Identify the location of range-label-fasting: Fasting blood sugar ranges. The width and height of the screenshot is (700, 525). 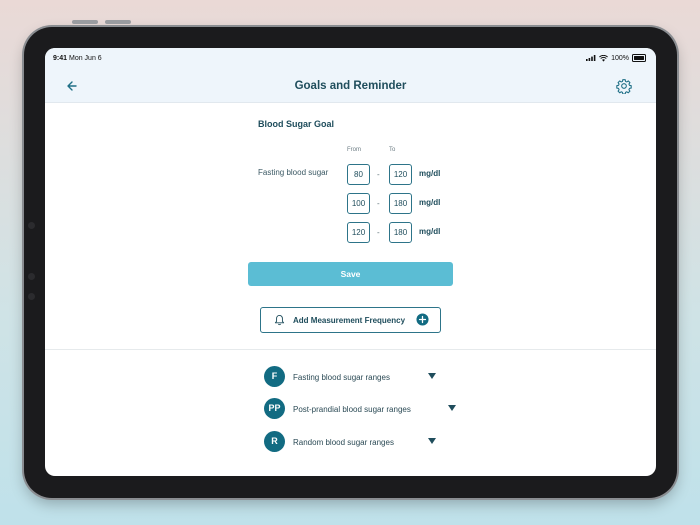
(341, 377).